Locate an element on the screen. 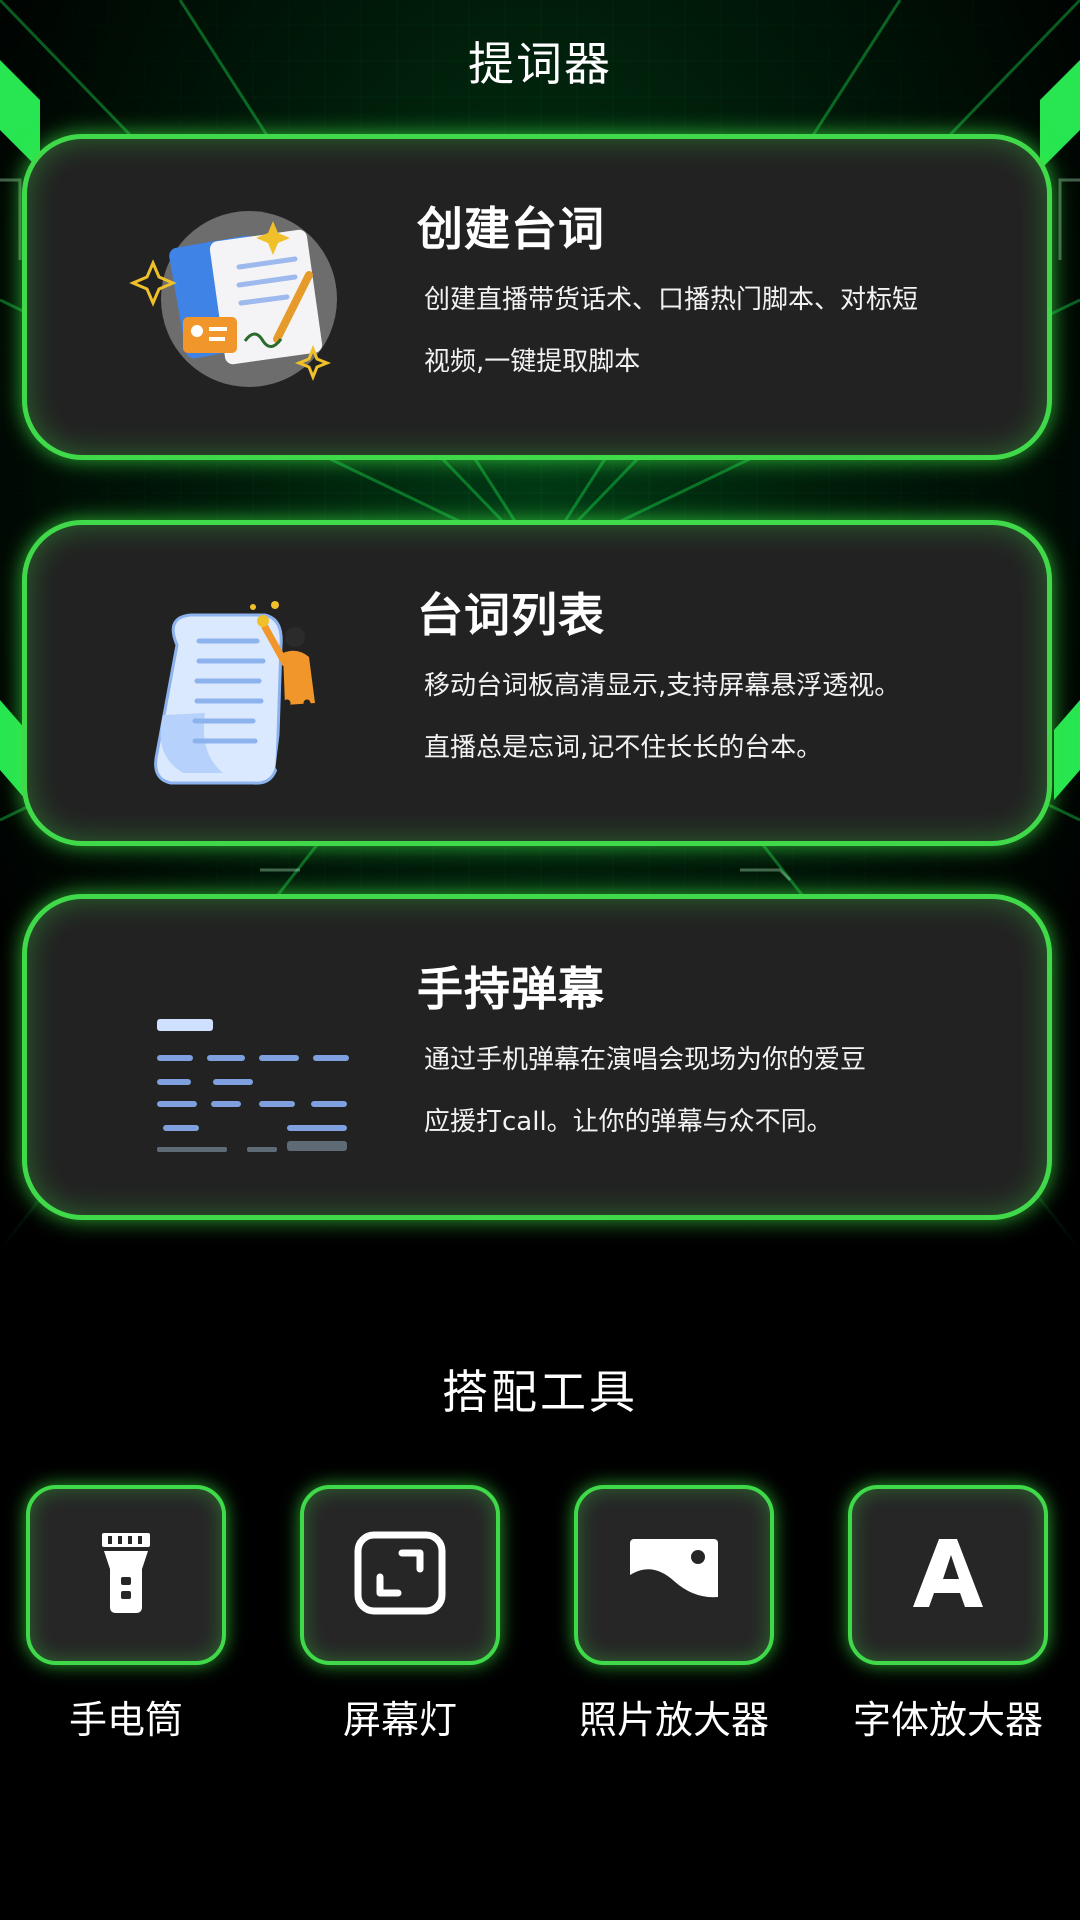 Image resolution: width=1080 pixels, height=1920 pixels. font-icon is located at coordinates (948, 1575).